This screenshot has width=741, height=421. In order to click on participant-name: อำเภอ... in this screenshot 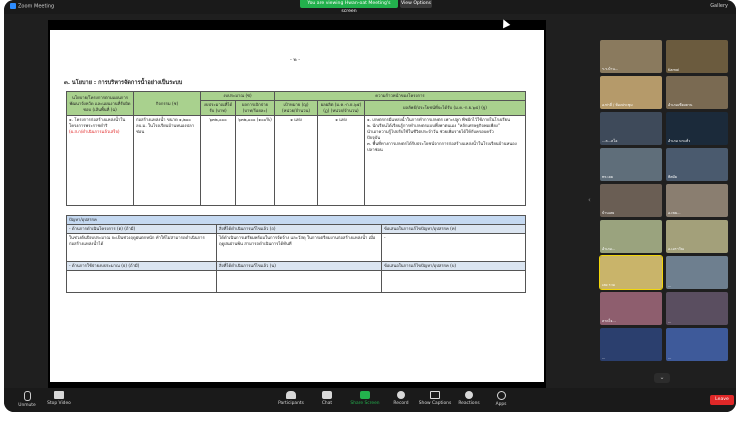, I will do `click(609, 249)`.